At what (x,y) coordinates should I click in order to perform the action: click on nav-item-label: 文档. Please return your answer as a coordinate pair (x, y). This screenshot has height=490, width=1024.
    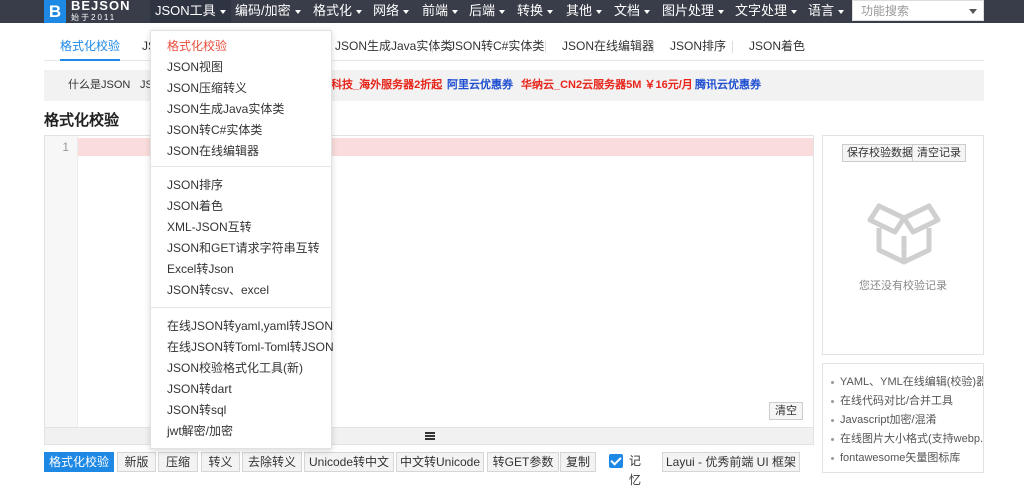
    Looking at the image, I should click on (627, 10).